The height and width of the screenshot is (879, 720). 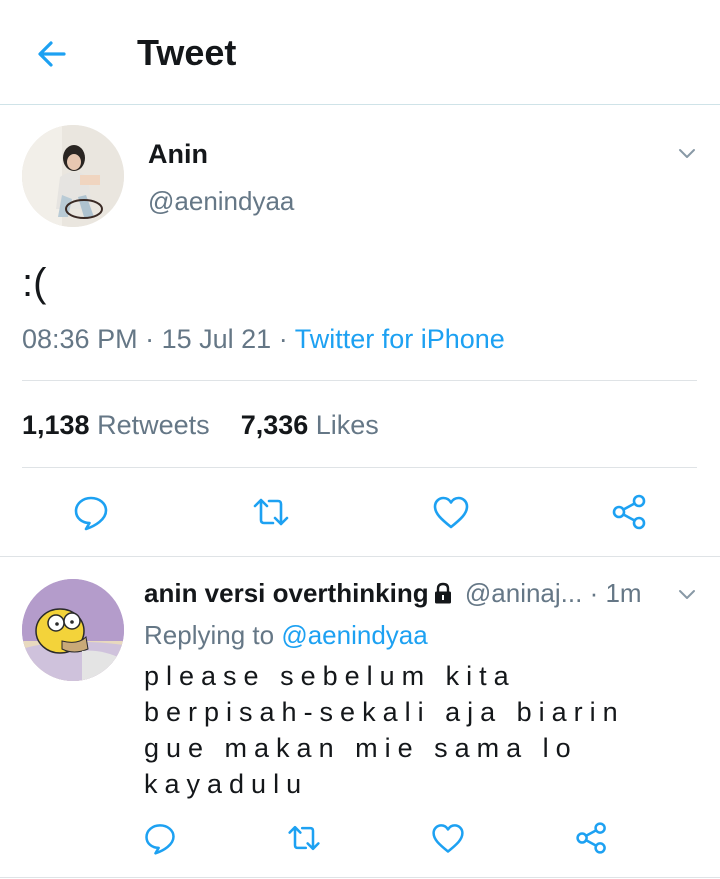 I want to click on back-button, so click(x=52, y=54).